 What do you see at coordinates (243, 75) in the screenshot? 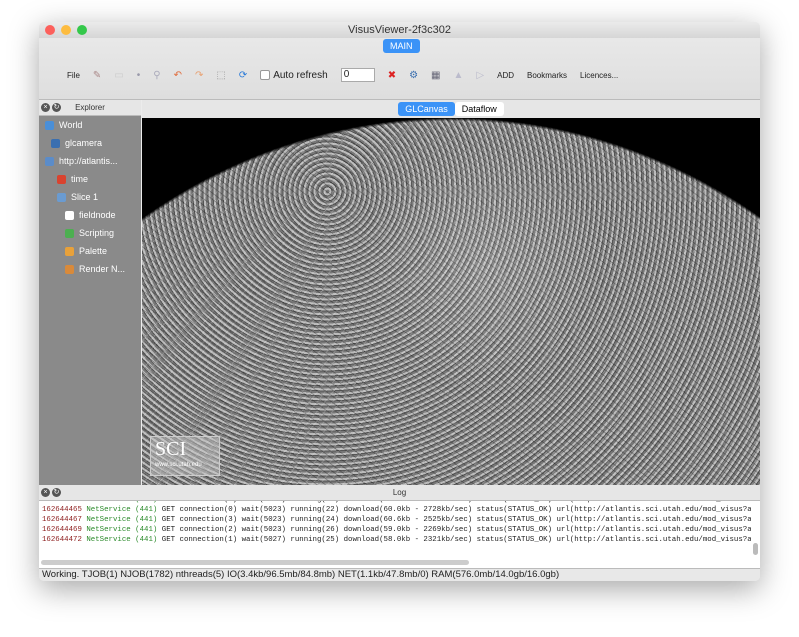
I see `refresh-icon: ⟳` at bounding box center [243, 75].